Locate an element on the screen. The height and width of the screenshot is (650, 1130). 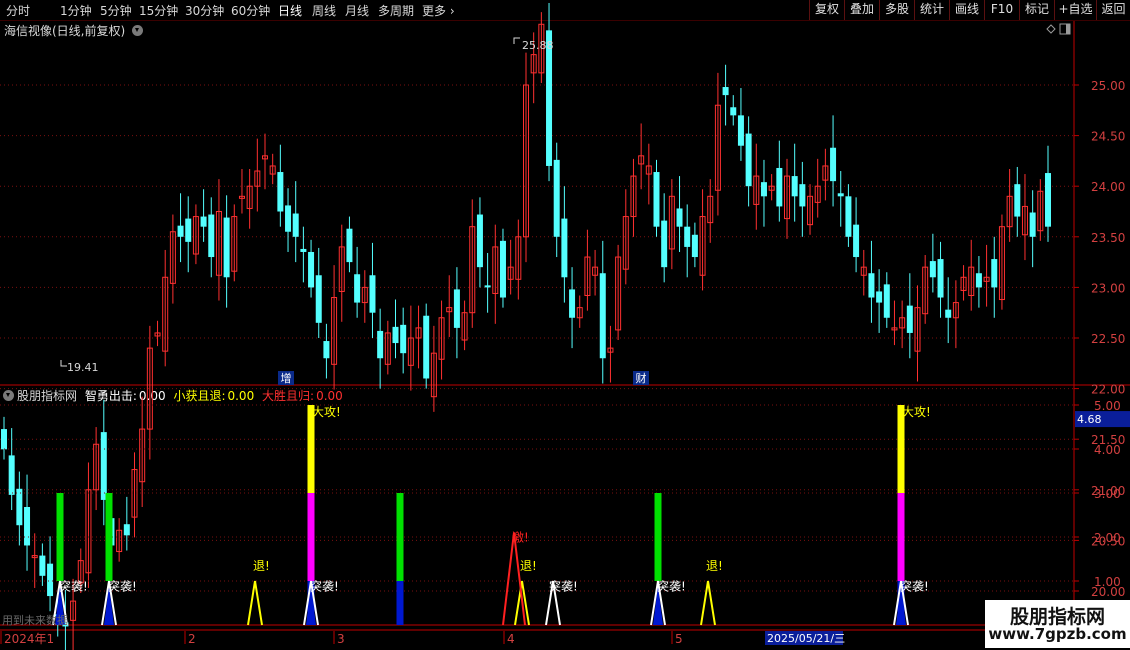
high-marker-line is located at coordinates (516, 40).